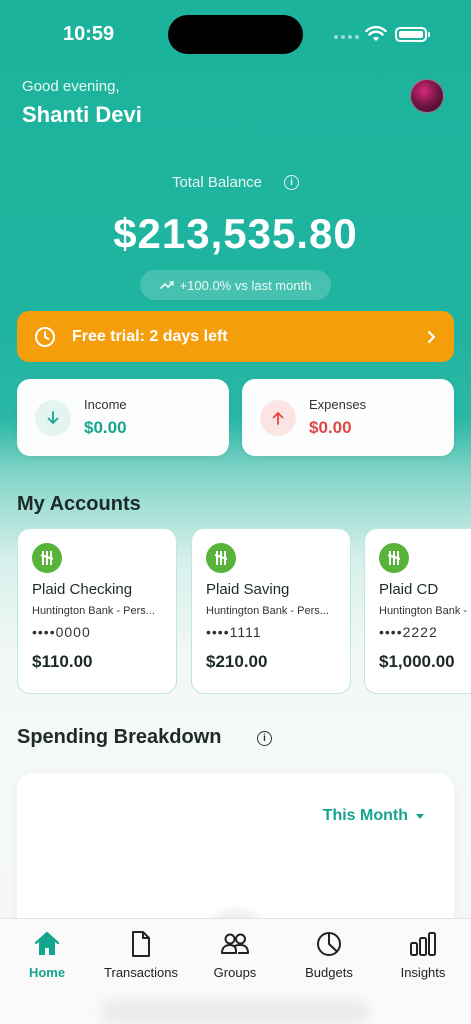 The height and width of the screenshot is (1024, 471). What do you see at coordinates (47, 972) in the screenshot?
I see `nav-label-home: Home` at bounding box center [47, 972].